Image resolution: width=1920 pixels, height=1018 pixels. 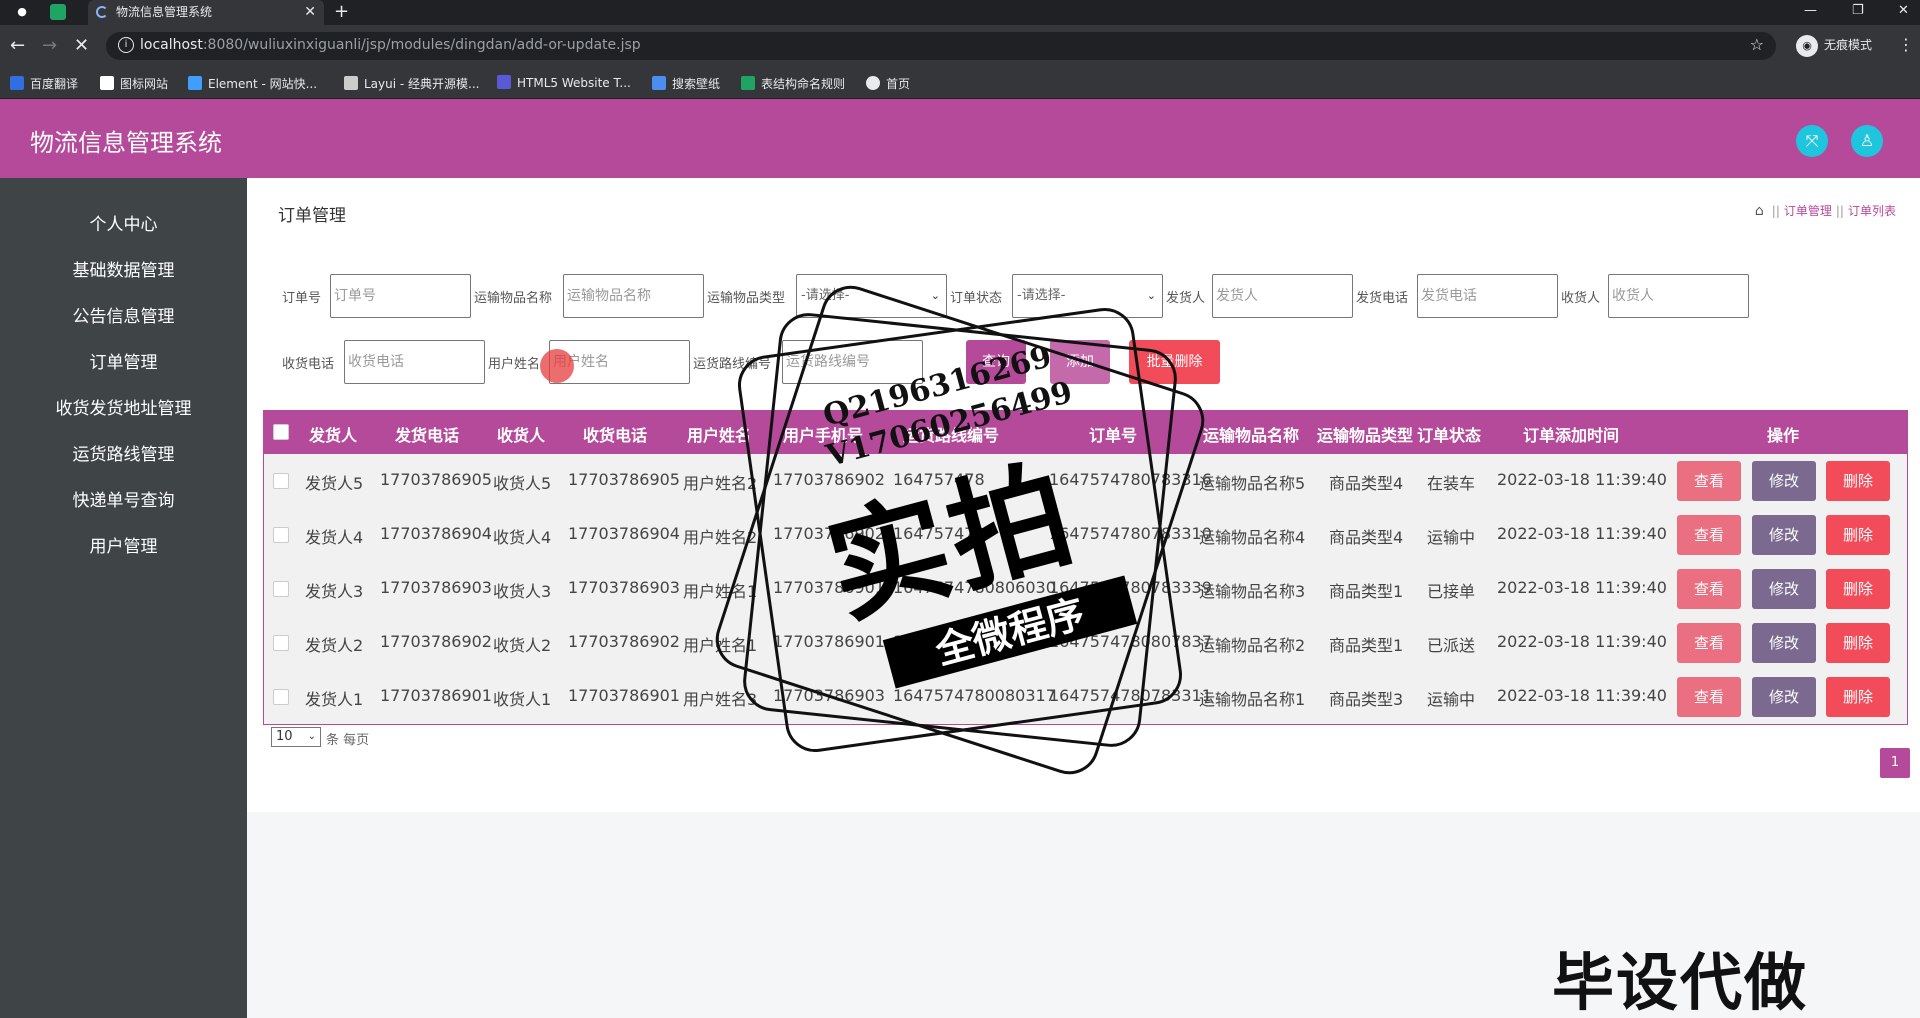 What do you see at coordinates (312, 216) in the screenshot?
I see `page-title: 订单管理` at bounding box center [312, 216].